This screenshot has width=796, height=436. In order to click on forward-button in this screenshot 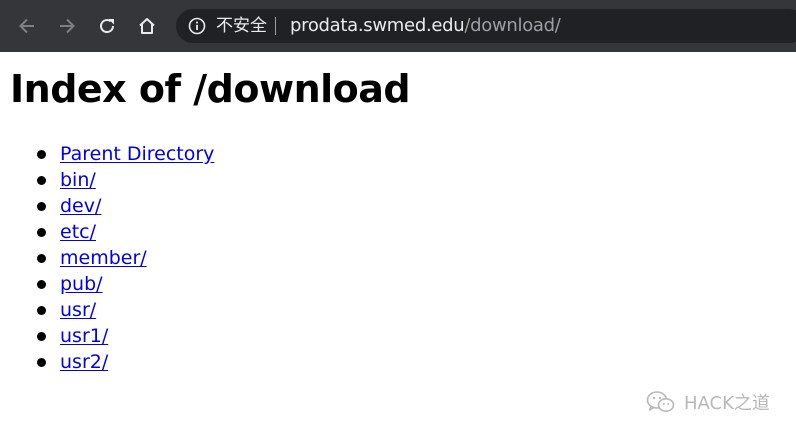, I will do `click(67, 26)`.